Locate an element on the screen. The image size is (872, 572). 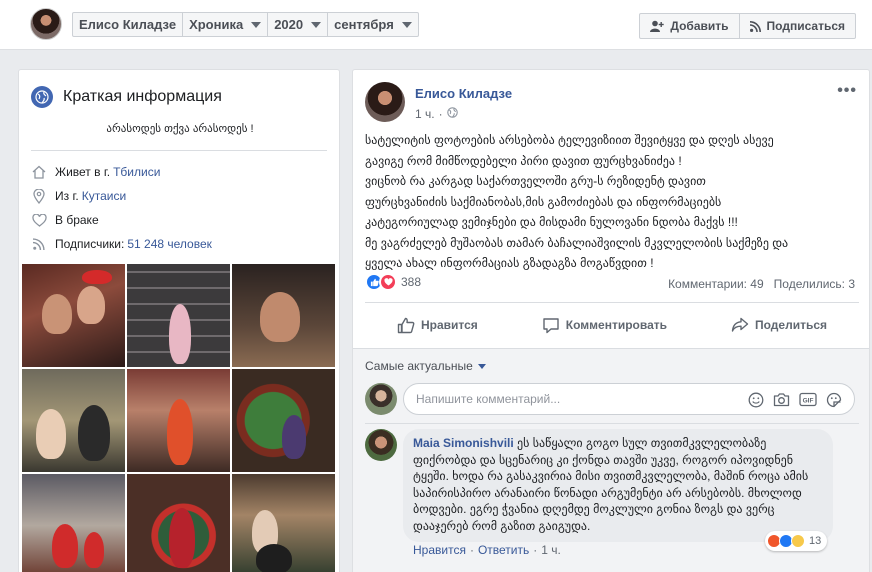
post-meta: 1 ч. · is located at coordinates (436, 114).